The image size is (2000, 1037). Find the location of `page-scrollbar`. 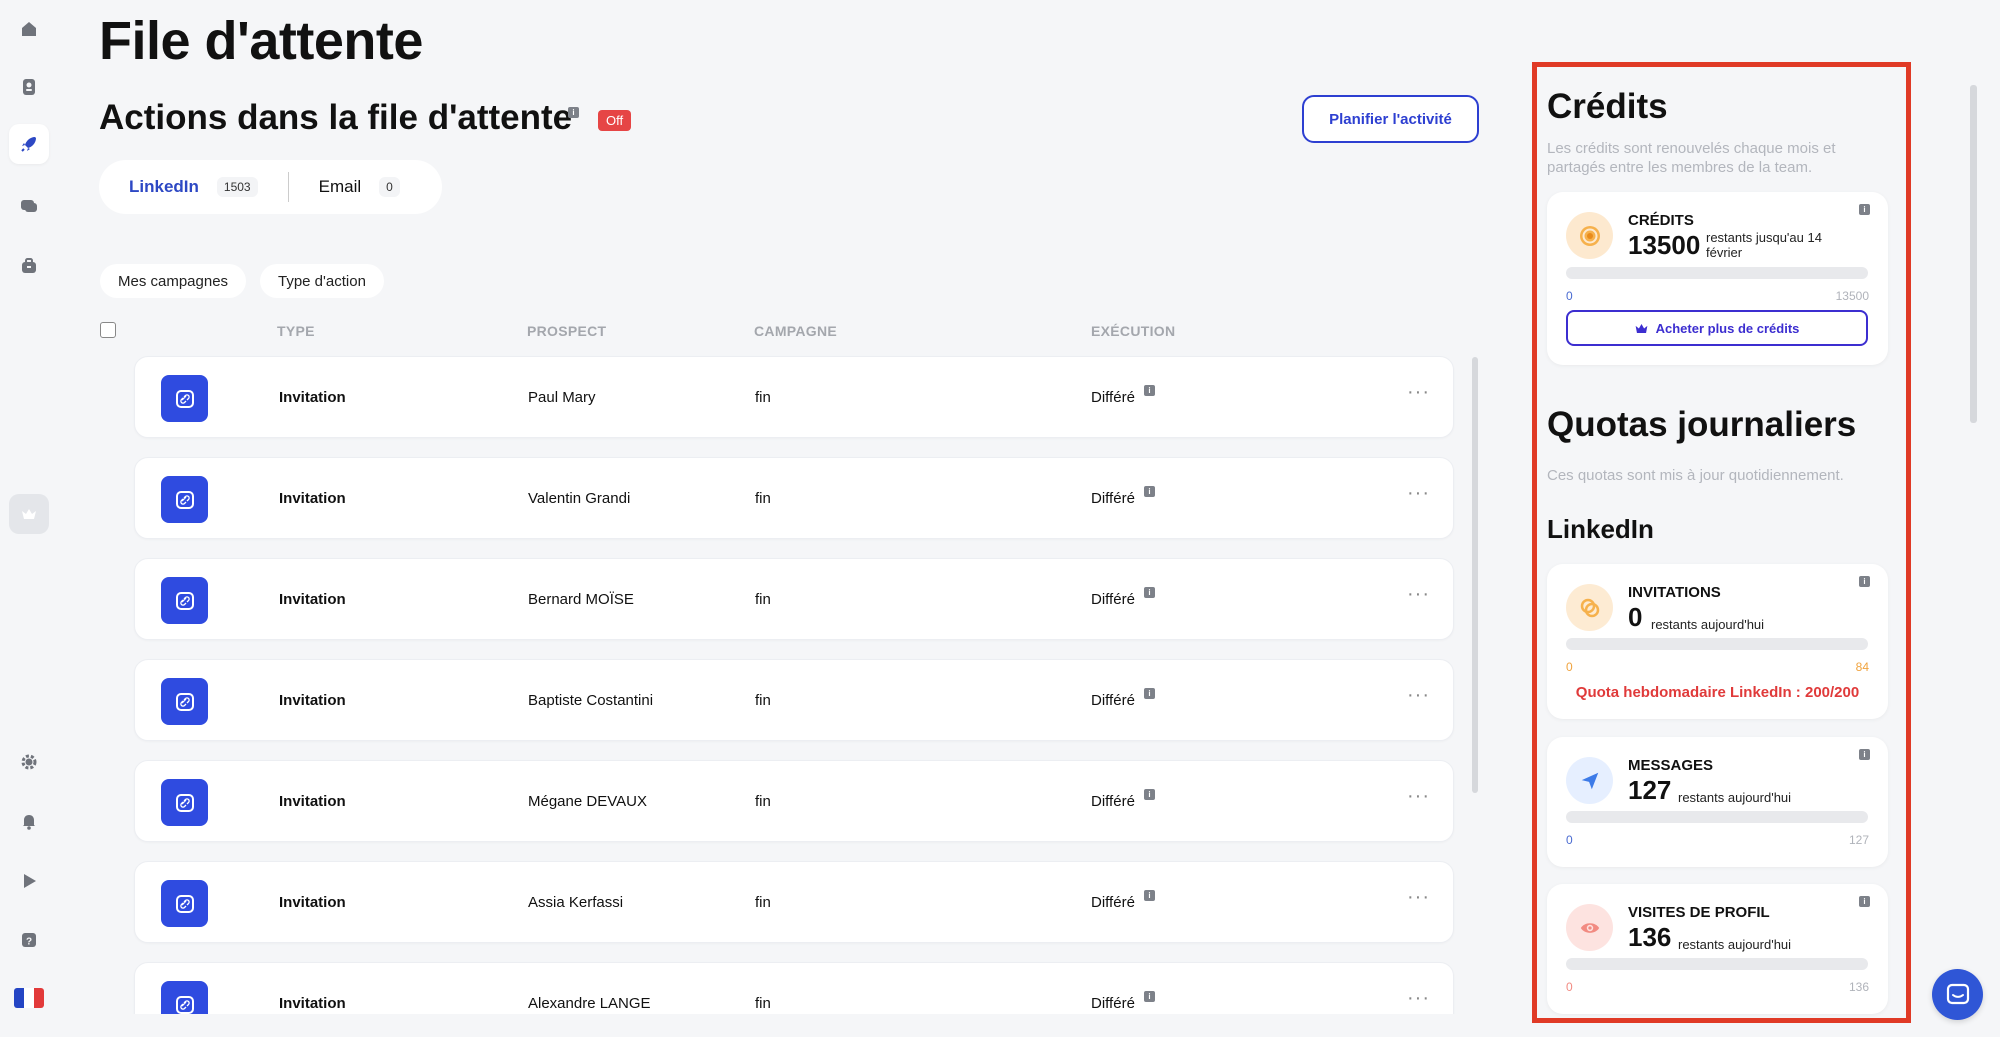

page-scrollbar is located at coordinates (1973, 254).